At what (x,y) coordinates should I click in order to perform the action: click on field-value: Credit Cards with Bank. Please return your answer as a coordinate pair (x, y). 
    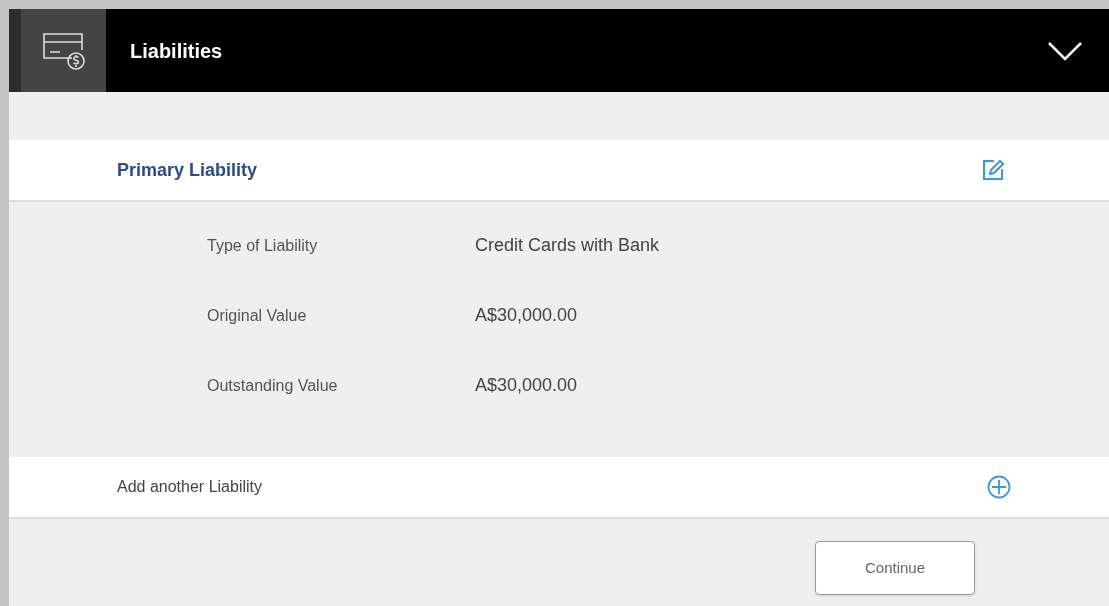
    Looking at the image, I should click on (567, 245).